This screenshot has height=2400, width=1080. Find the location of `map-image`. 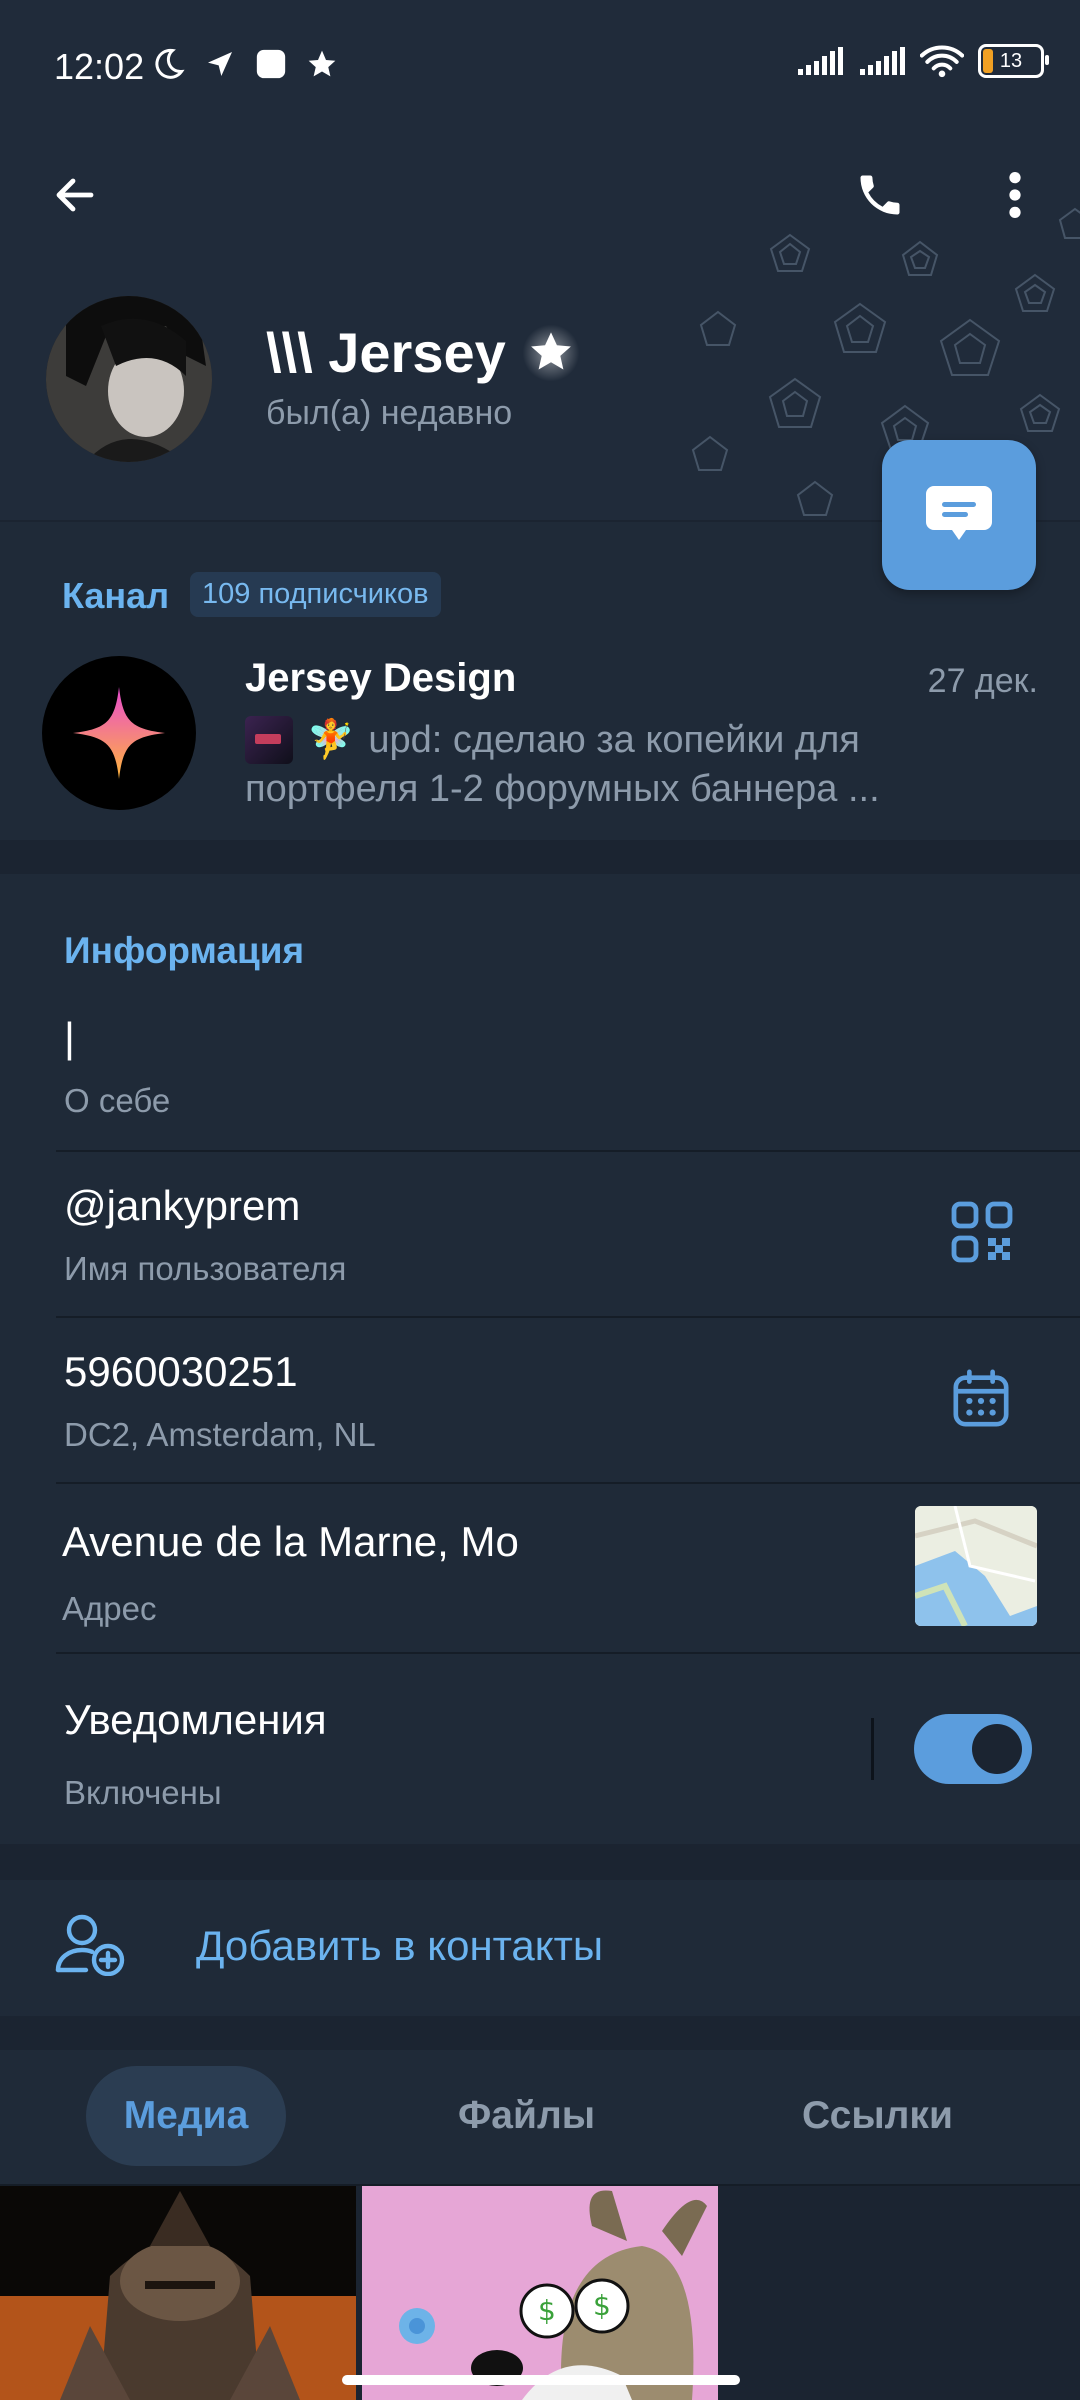

map-image is located at coordinates (976, 1566).